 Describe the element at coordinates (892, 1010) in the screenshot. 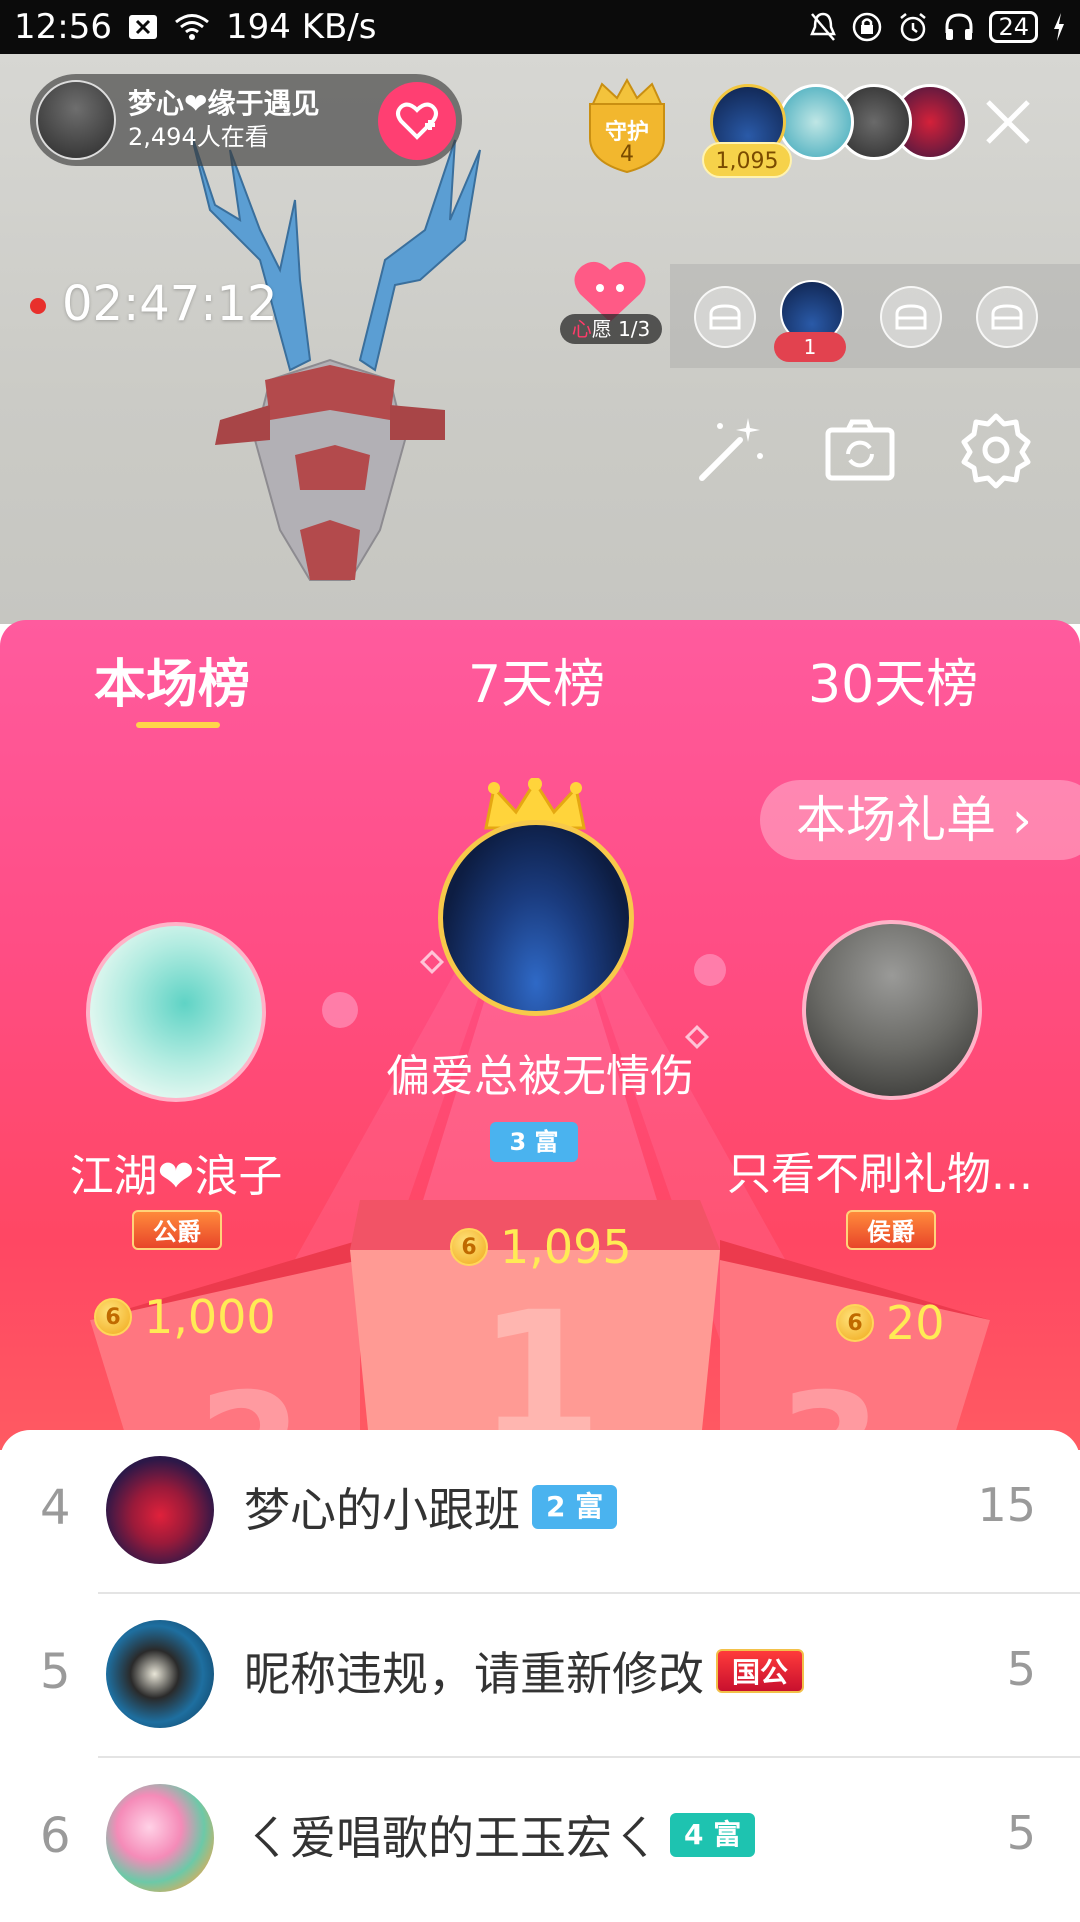

I see `third-place-avatar` at that location.